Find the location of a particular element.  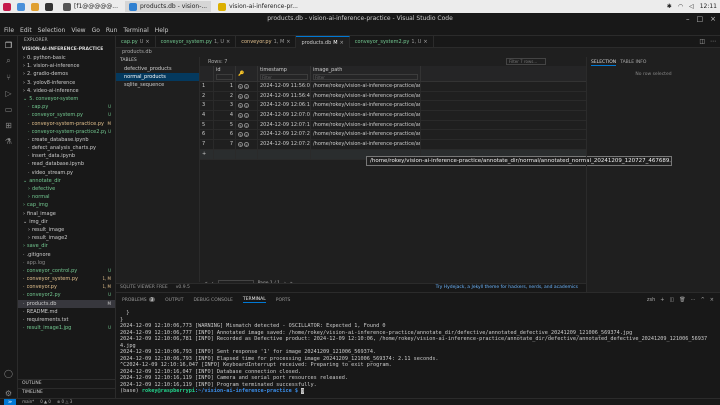

tab-debug-console: DEBUG CONSOLE is located at coordinates (212, 300).